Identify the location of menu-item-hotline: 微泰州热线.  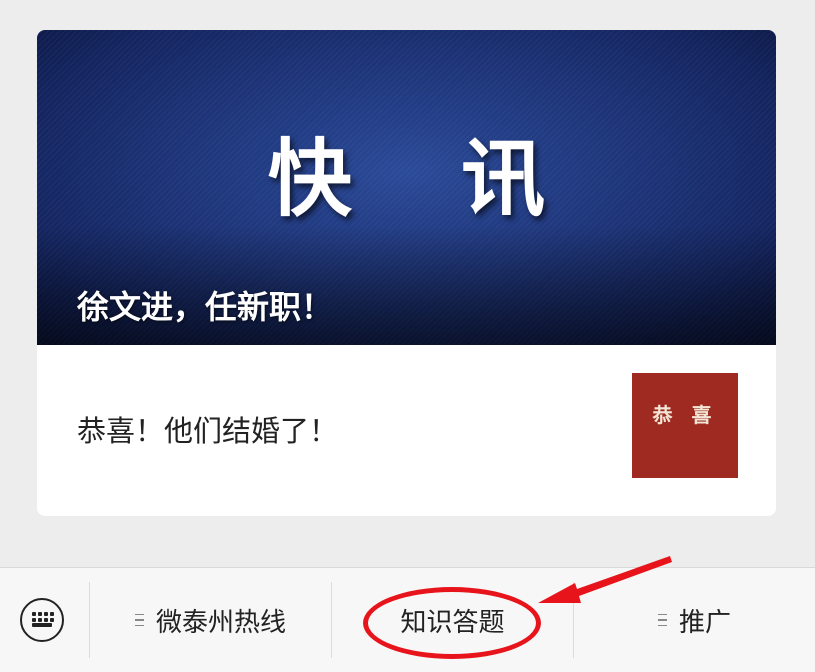
(210, 620).